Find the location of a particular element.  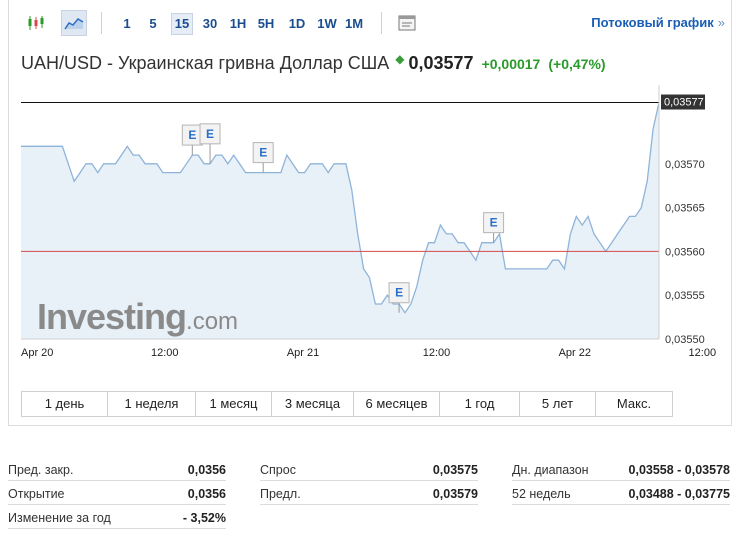

stats-label: 52 недель is located at coordinates (541, 494).